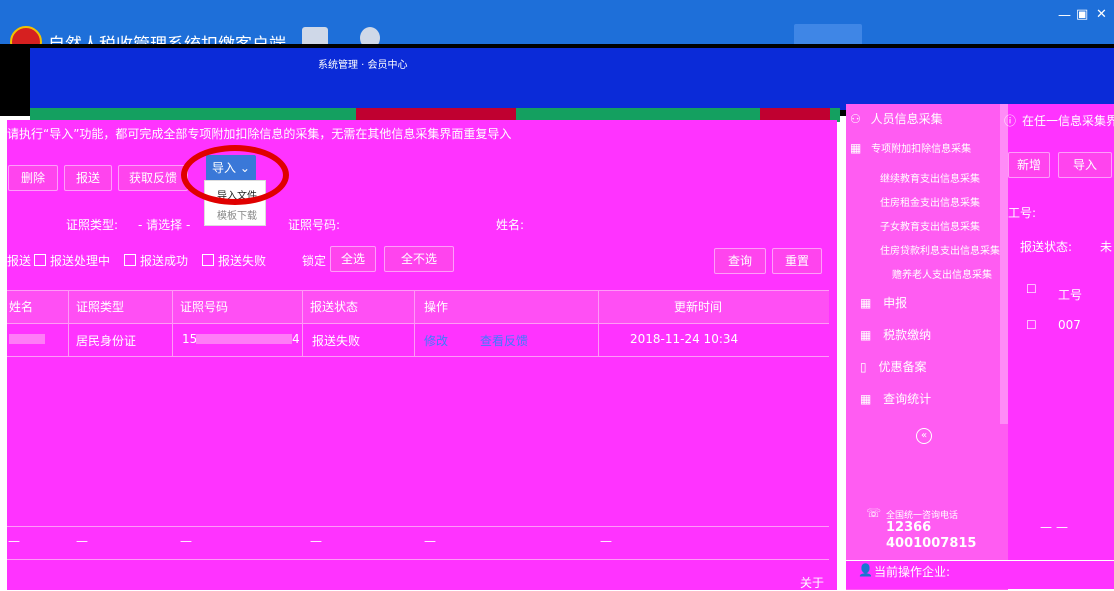 The height and width of the screenshot is (591, 1114). I want to click on select-all-button: 全选, so click(353, 259).